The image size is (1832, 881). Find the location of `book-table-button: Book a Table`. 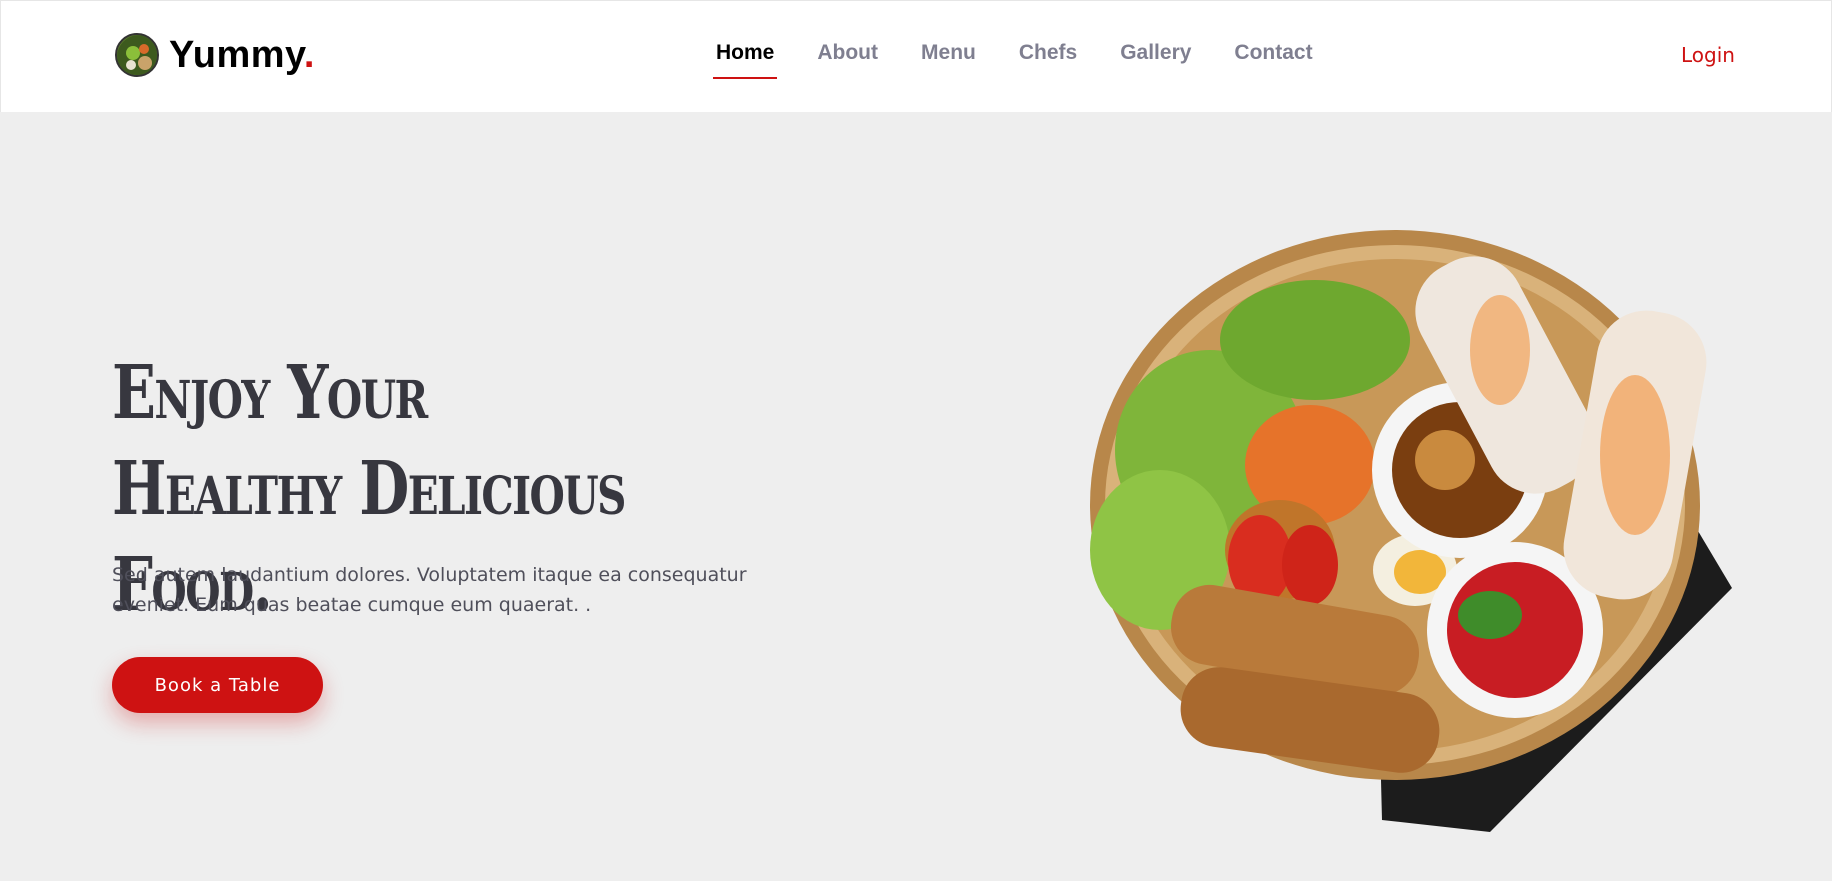

book-table-button: Book a Table is located at coordinates (217, 685).